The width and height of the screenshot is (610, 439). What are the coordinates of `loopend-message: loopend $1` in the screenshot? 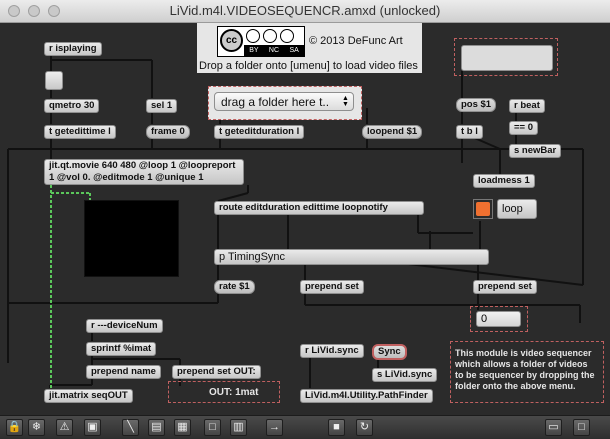 It's located at (392, 132).